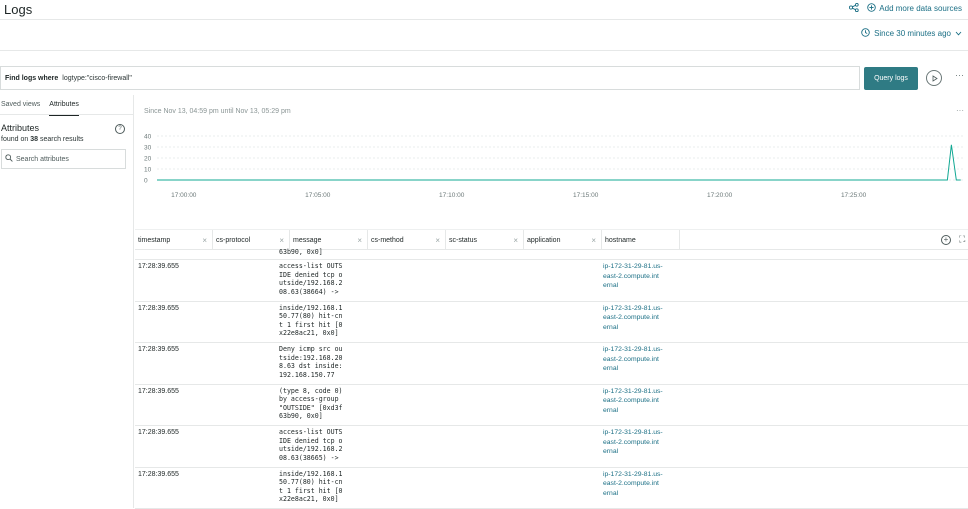 Image resolution: width=968 pixels, height=509 pixels. What do you see at coordinates (42, 159) in the screenshot?
I see `search-placeholder: Search attributes` at bounding box center [42, 159].